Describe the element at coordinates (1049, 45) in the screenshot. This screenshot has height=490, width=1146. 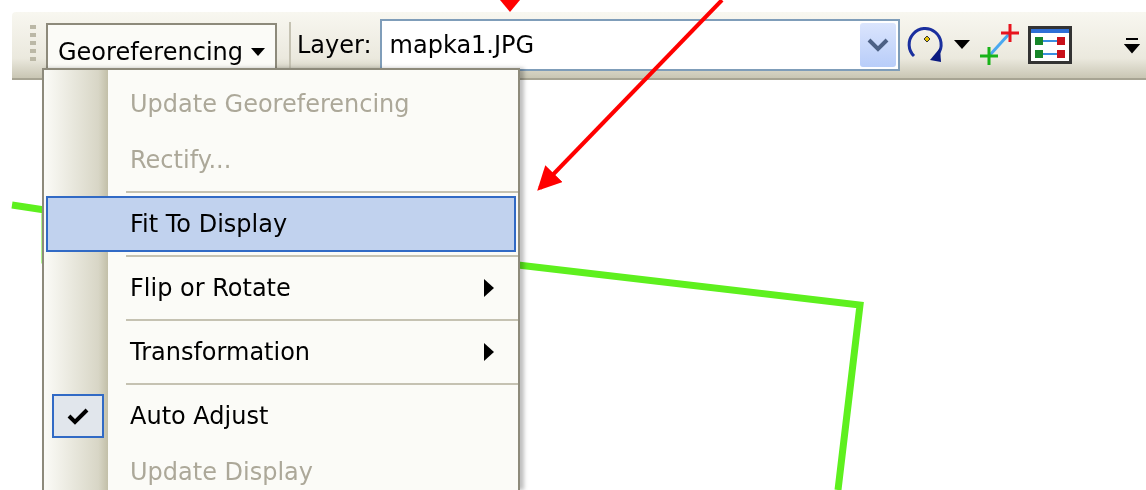
I see `link-table-button` at that location.